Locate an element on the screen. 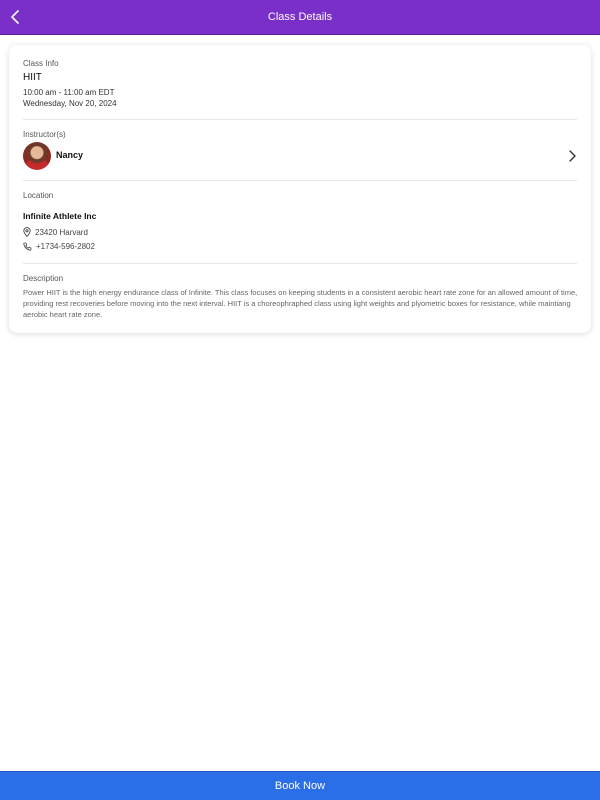  phone-icon is located at coordinates (27, 246).